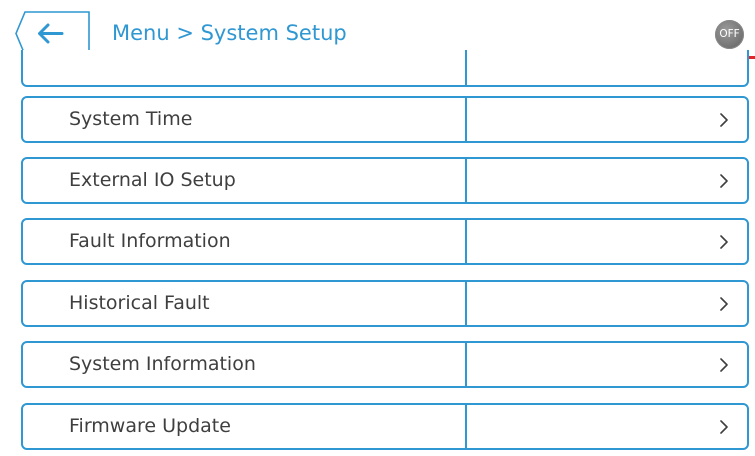 The width and height of the screenshot is (755, 456). What do you see at coordinates (150, 241) in the screenshot?
I see `list-item-label: Fault Information` at bounding box center [150, 241].